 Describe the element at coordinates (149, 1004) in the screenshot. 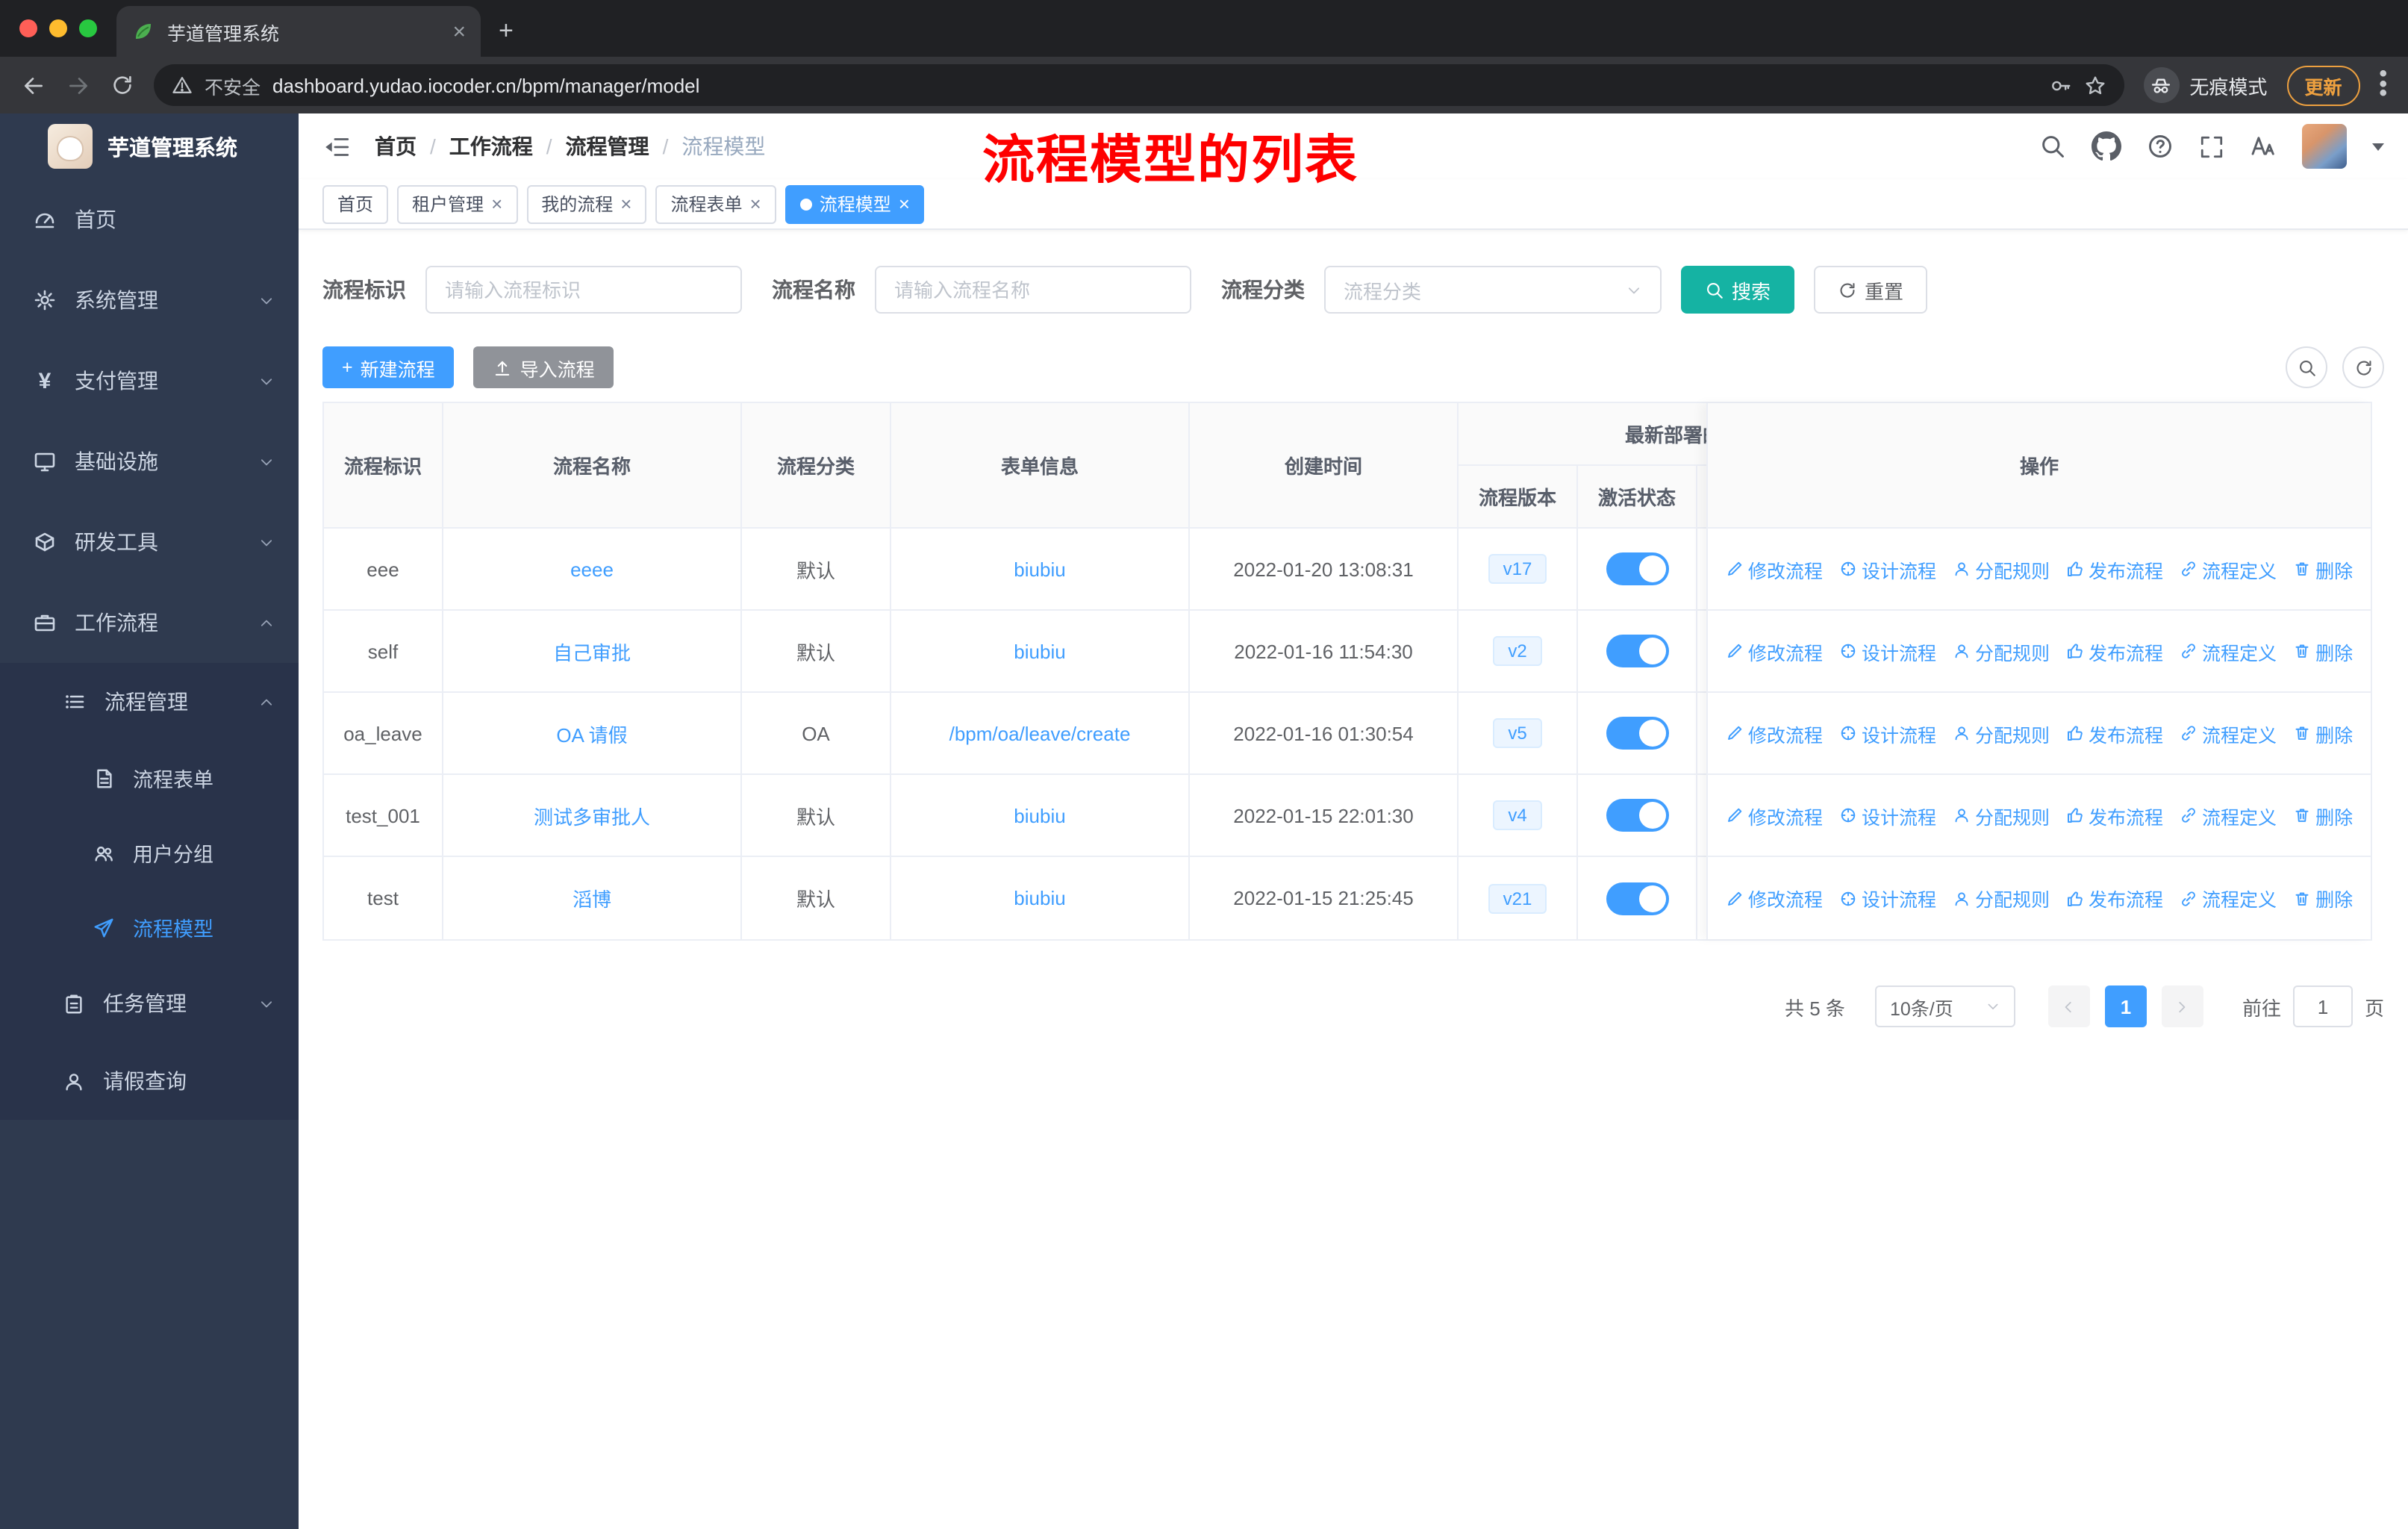

I see `sidebar-item-task-mgmt: 任务管理` at that location.